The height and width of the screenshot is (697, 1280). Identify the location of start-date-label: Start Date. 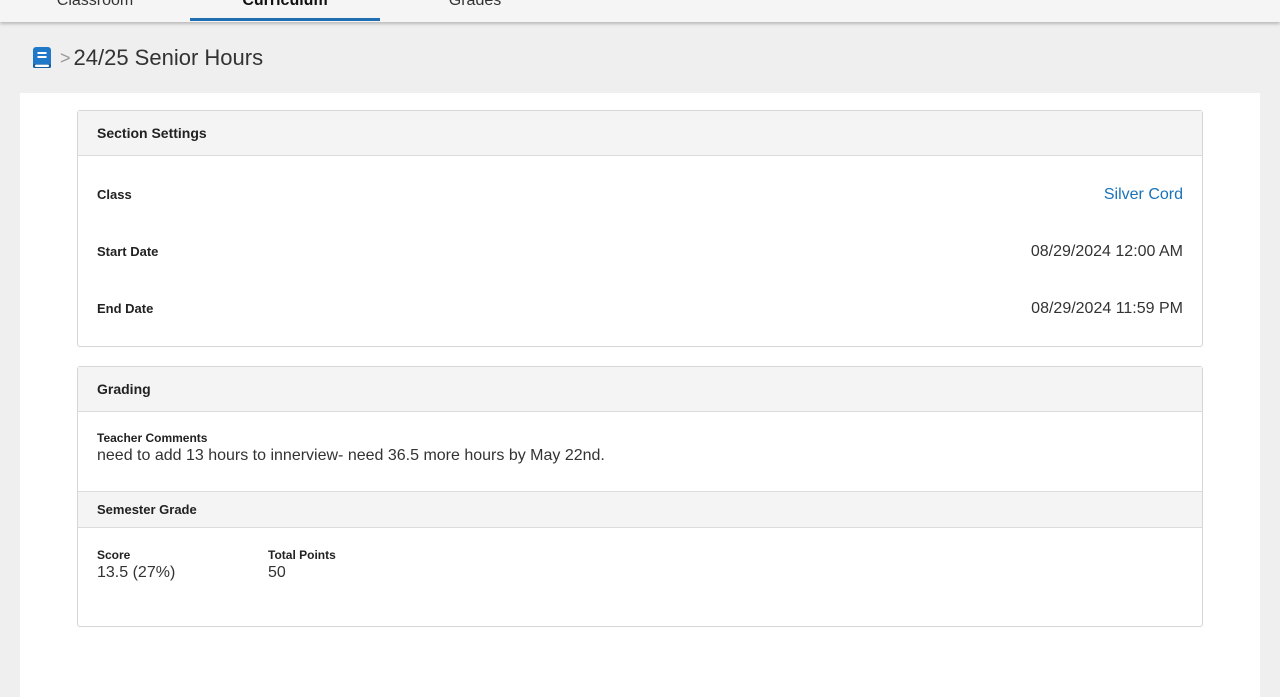
(128, 251).